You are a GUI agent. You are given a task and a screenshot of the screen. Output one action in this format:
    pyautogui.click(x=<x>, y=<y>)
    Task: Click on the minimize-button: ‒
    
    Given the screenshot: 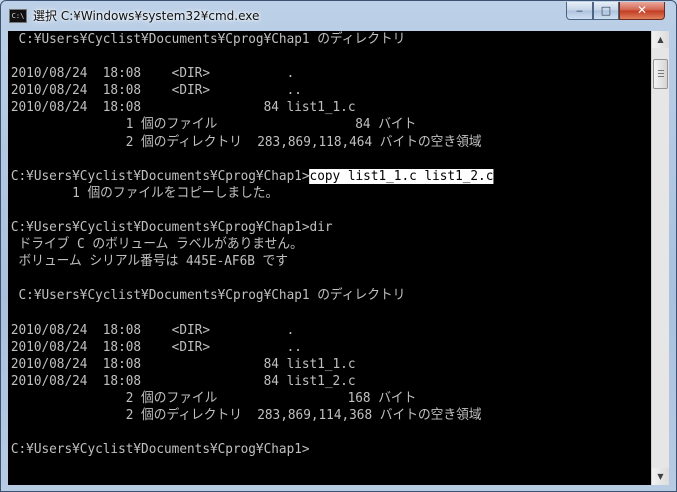 What is the action you would take?
    pyautogui.click(x=579, y=11)
    